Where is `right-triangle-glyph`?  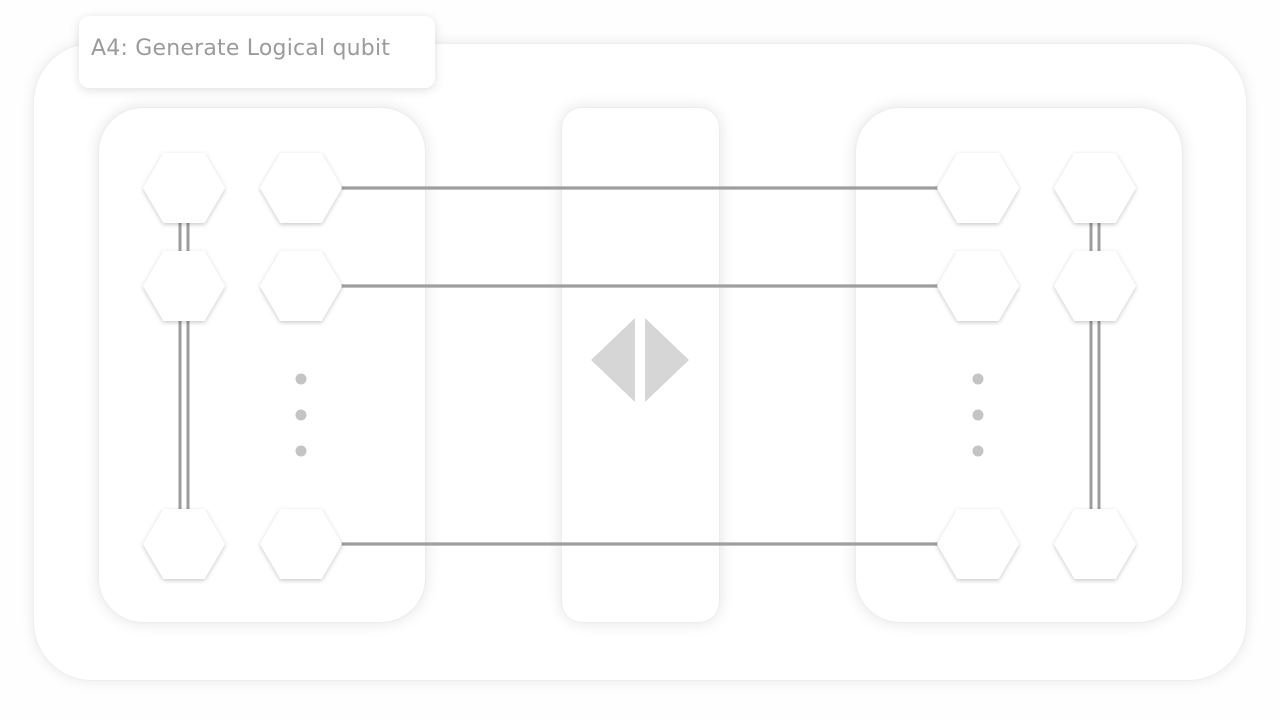
right-triangle-glyph is located at coordinates (667, 360).